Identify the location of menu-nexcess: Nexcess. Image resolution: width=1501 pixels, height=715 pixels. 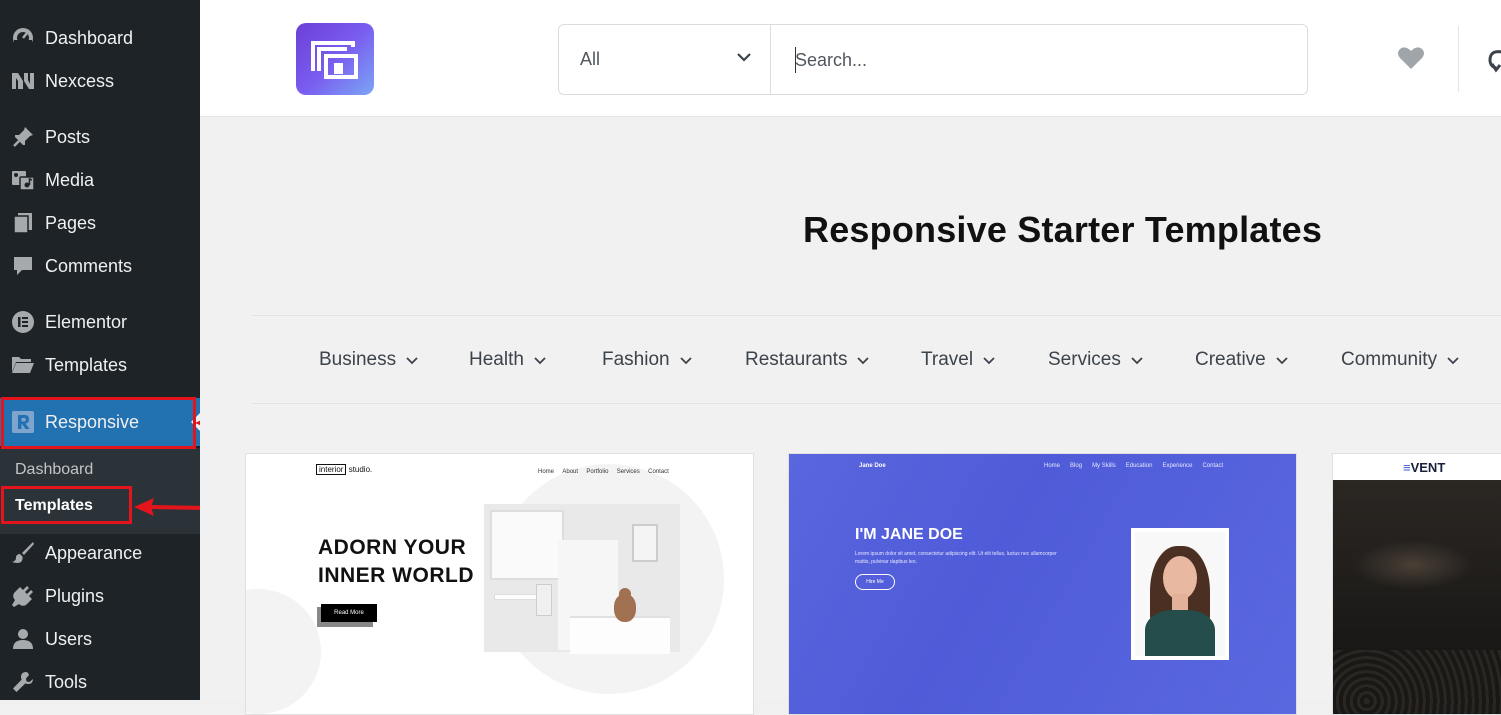
(100, 81).